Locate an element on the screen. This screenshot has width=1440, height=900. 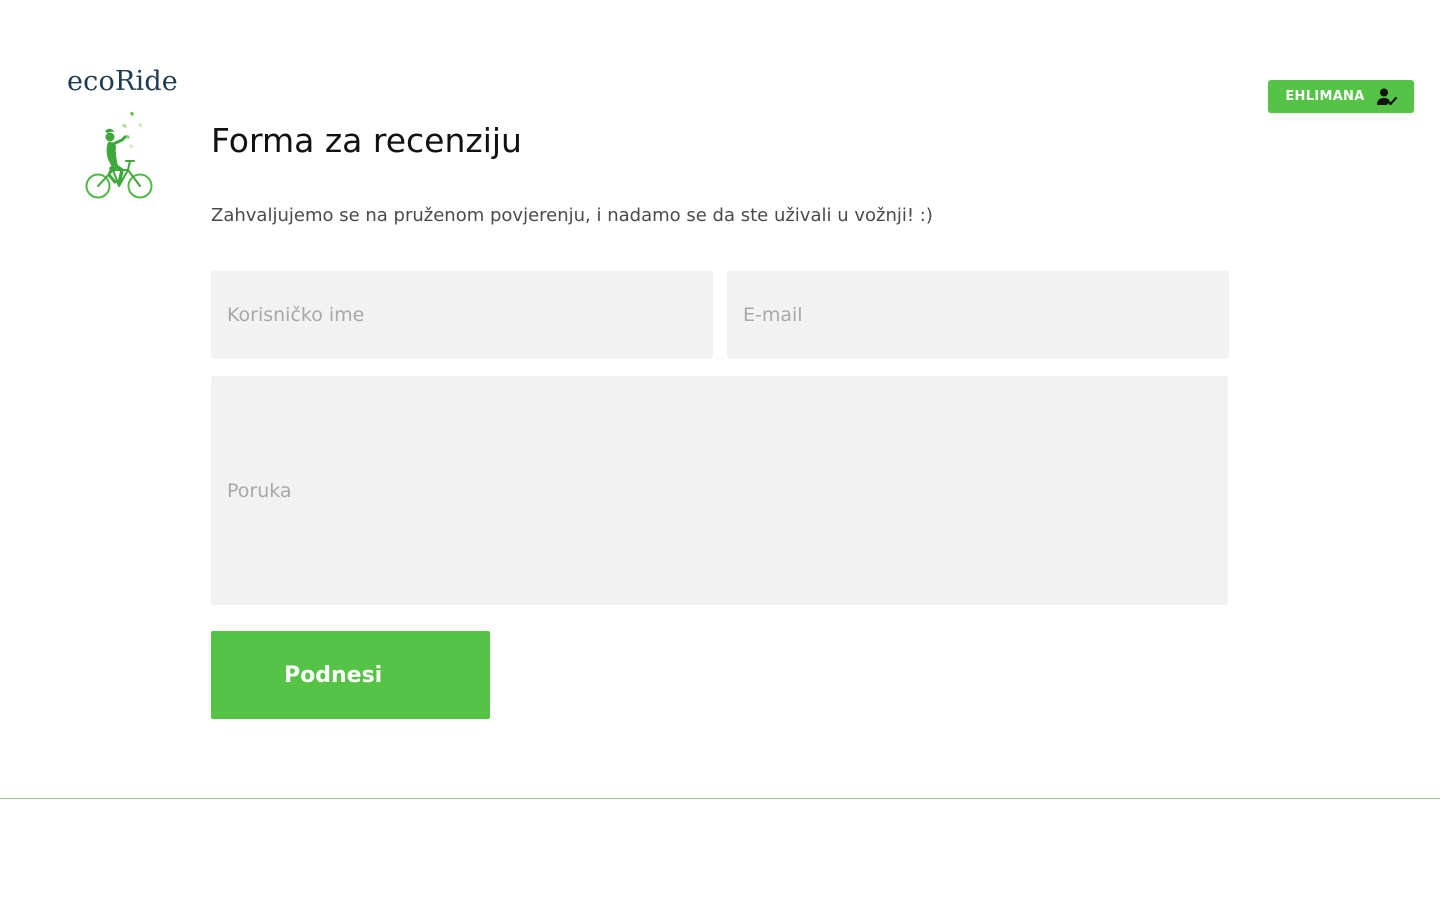
user-button-label: EHLIMANA is located at coordinates (1325, 96).